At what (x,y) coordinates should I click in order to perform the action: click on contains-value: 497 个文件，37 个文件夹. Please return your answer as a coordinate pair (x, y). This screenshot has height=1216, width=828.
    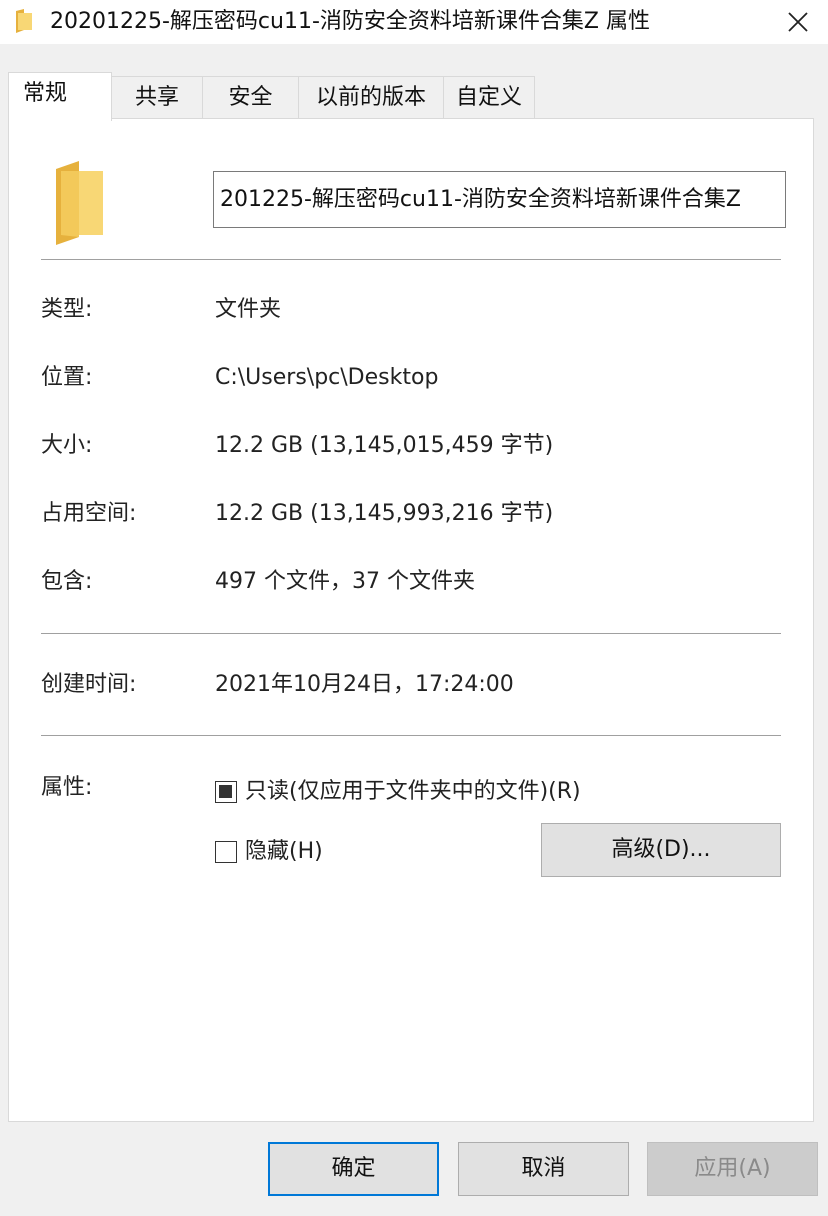
    Looking at the image, I should click on (345, 581).